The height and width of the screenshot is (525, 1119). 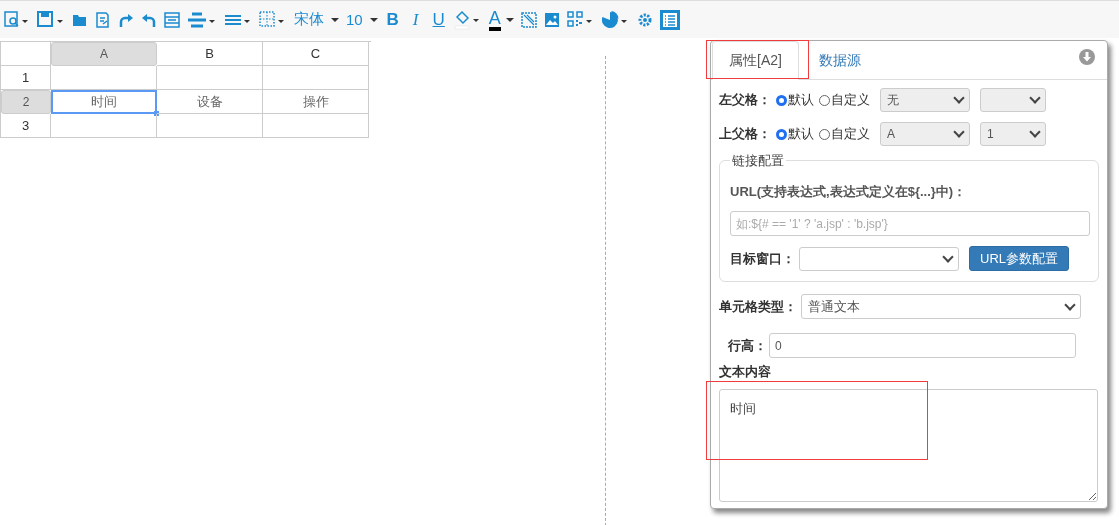 I want to click on field-label: 文本内容, so click(x=745, y=371).